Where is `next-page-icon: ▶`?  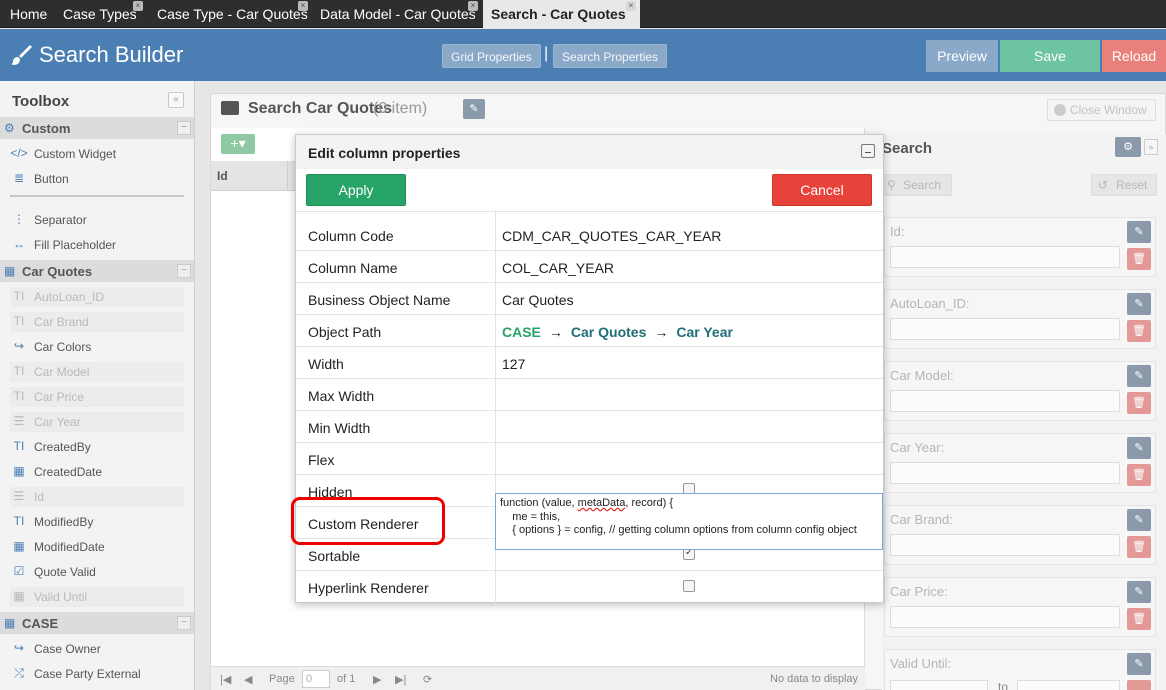
next-page-icon: ▶ is located at coordinates (377, 679).